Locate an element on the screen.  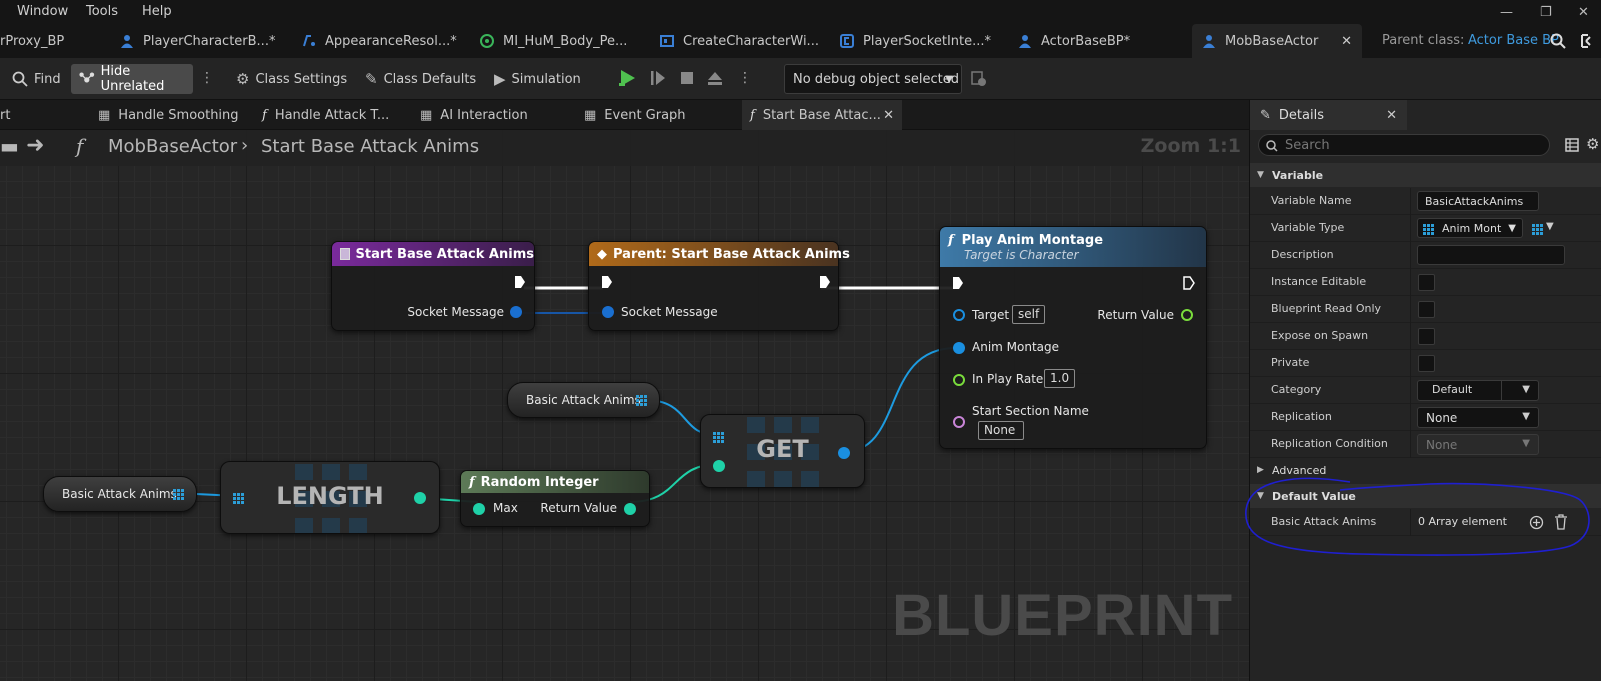
tab-handle-smoothing: ▦ Handle Smoothing is located at coordinates (168, 115).